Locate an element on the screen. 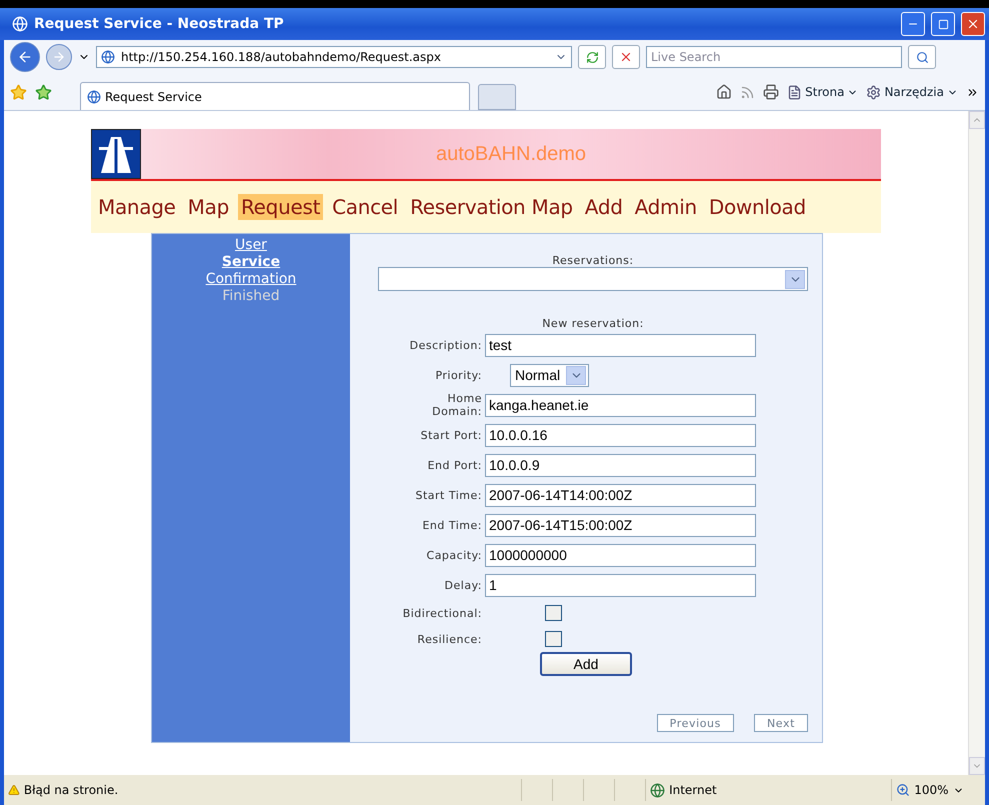  site-title: autoBAHN.demo is located at coordinates (511, 154).